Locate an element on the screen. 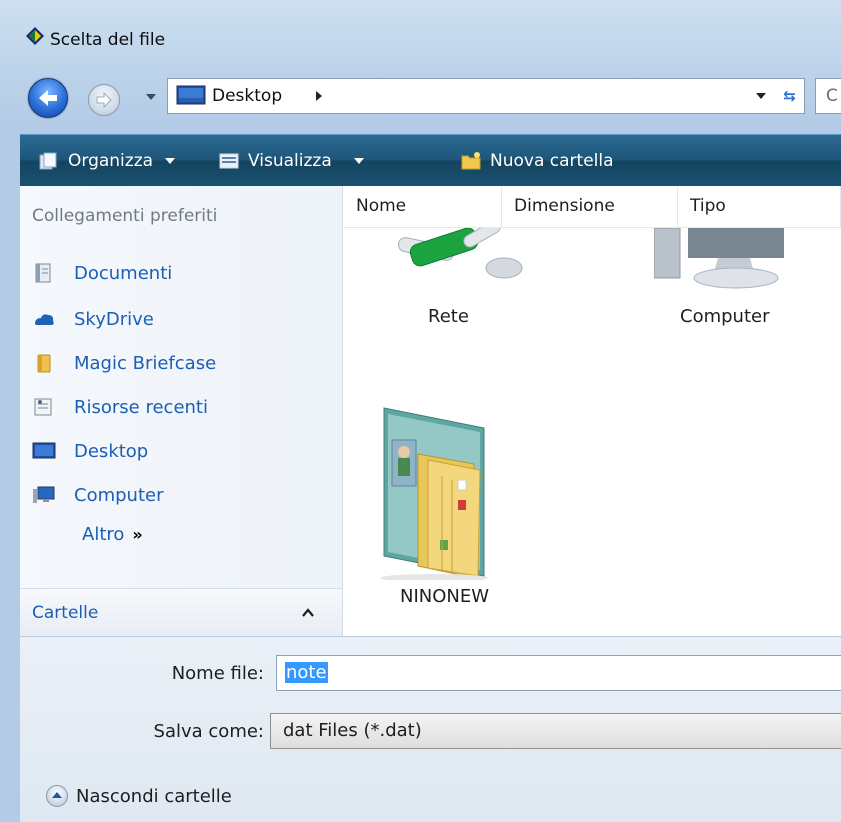 This screenshot has width=841, height=822. briefcase-icon is located at coordinates (44, 363).